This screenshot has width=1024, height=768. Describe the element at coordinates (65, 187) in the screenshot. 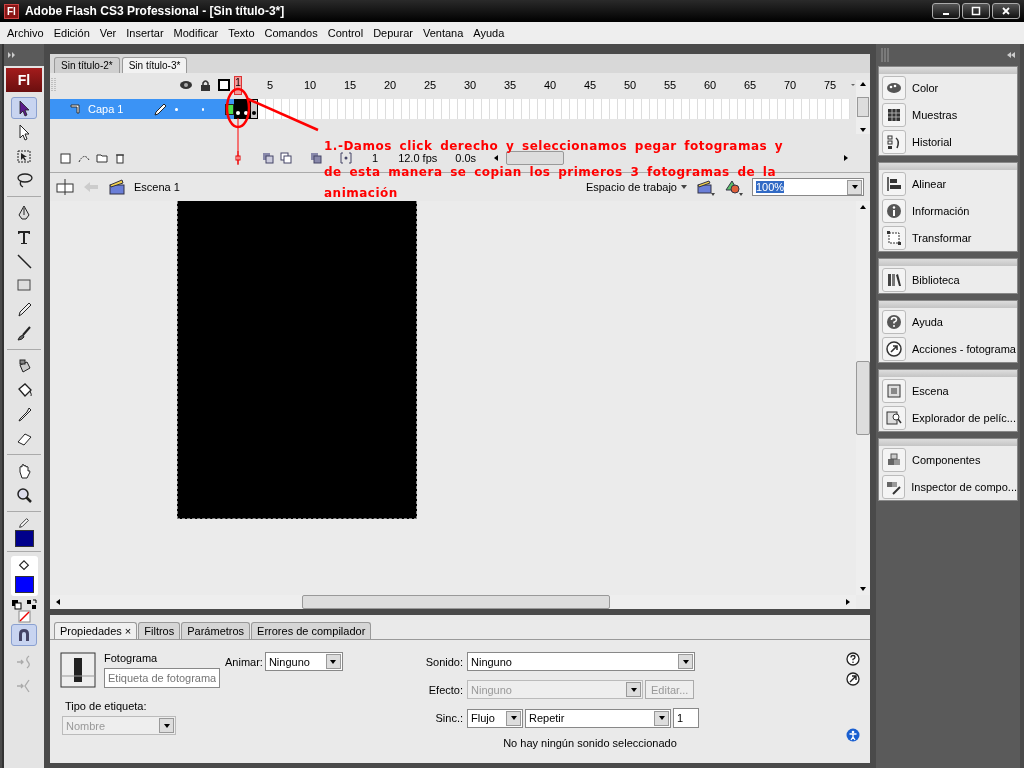

I see `timeline-toggle-icon` at that location.